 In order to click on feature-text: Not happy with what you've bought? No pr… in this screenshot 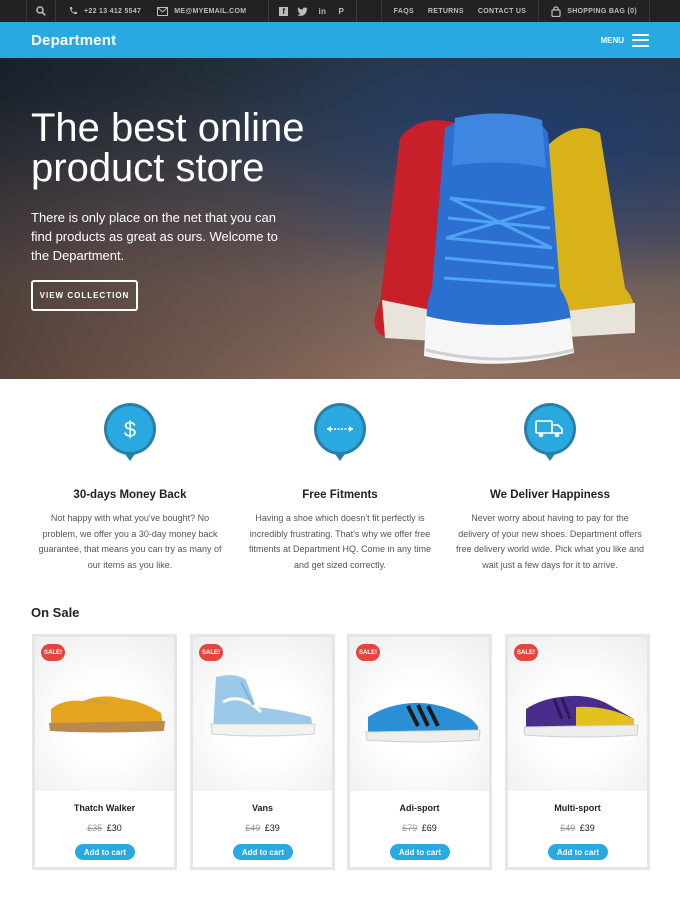, I will do `click(130, 541)`.